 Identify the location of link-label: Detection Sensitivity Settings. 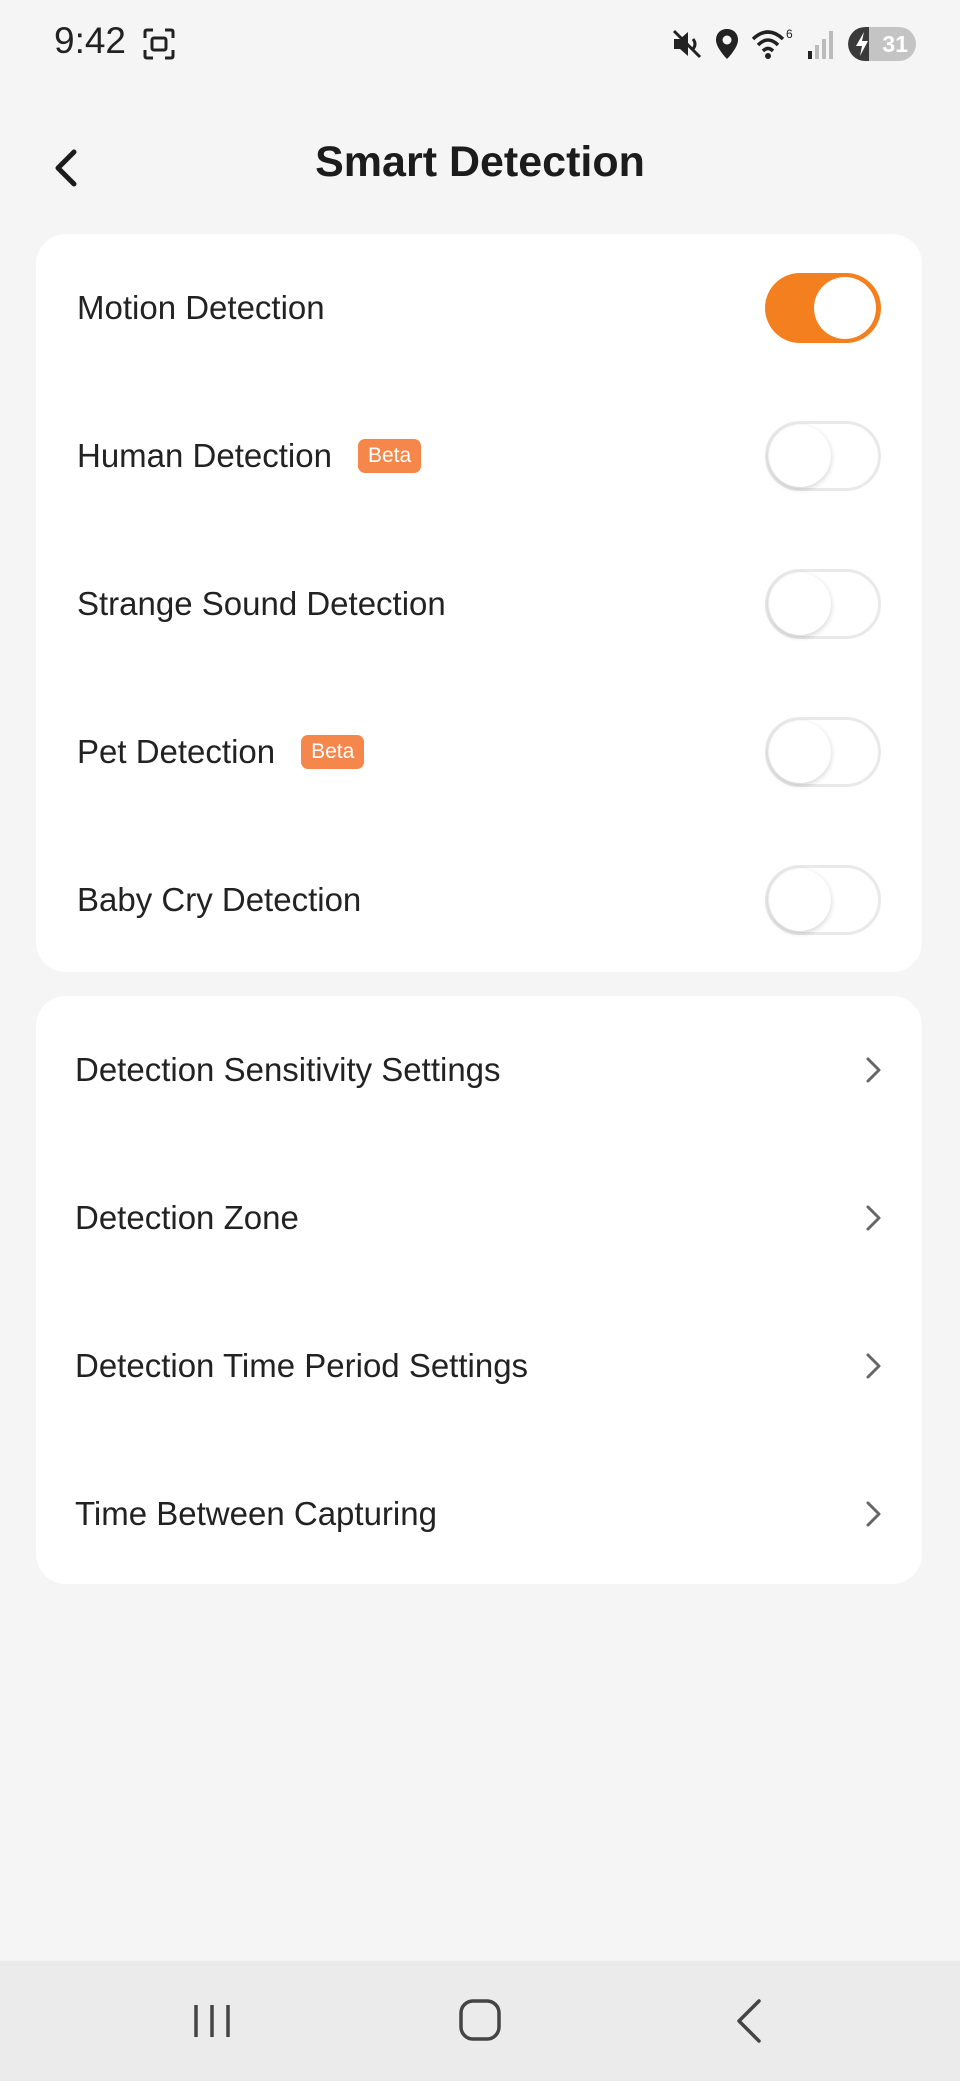
(288, 1069).